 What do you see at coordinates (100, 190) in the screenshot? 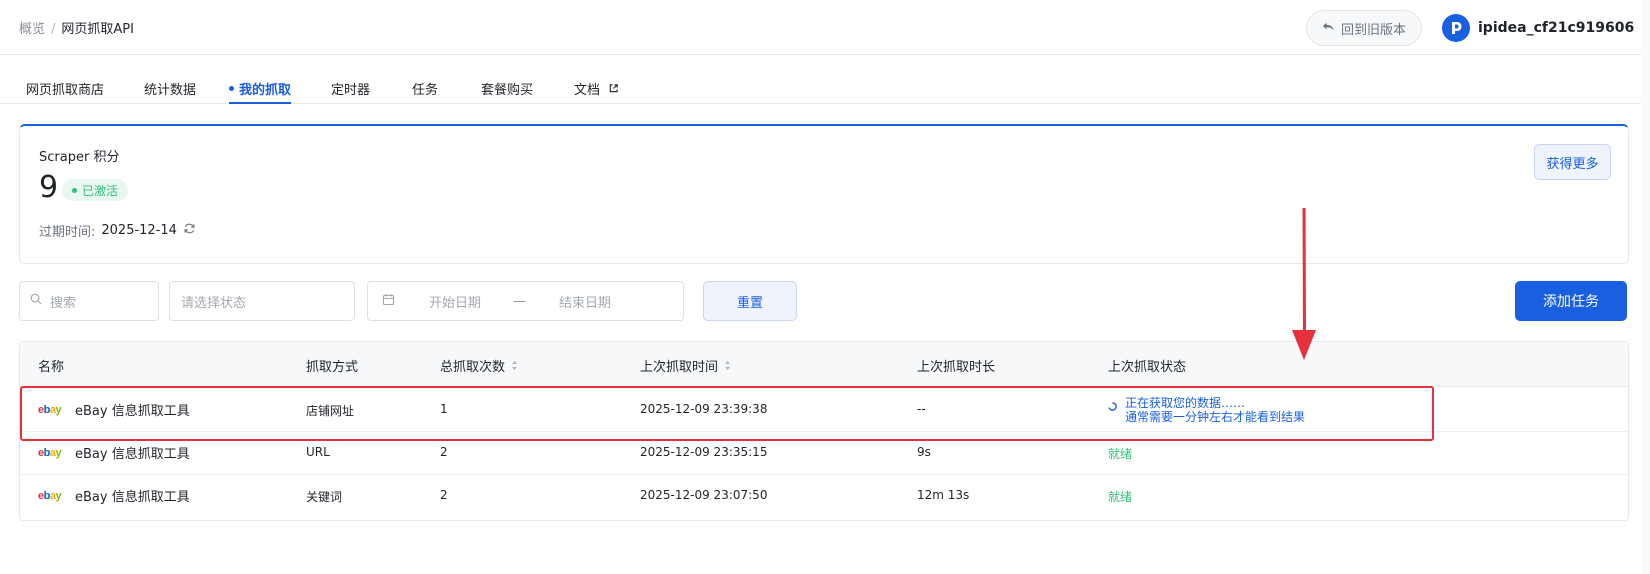
I see `status-badge-label: 已激活` at bounding box center [100, 190].